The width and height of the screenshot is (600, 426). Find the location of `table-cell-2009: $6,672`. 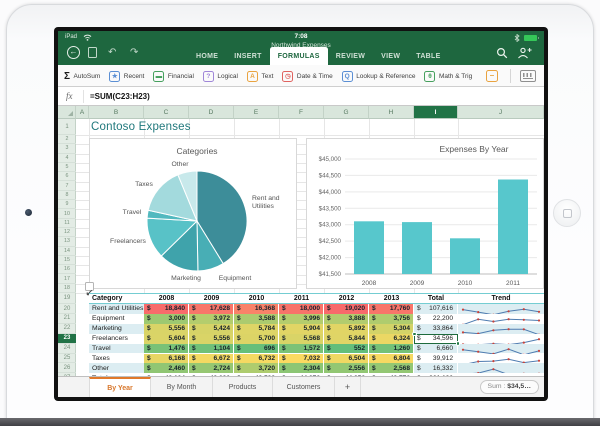

table-cell-2009: $6,672 is located at coordinates (211, 358).